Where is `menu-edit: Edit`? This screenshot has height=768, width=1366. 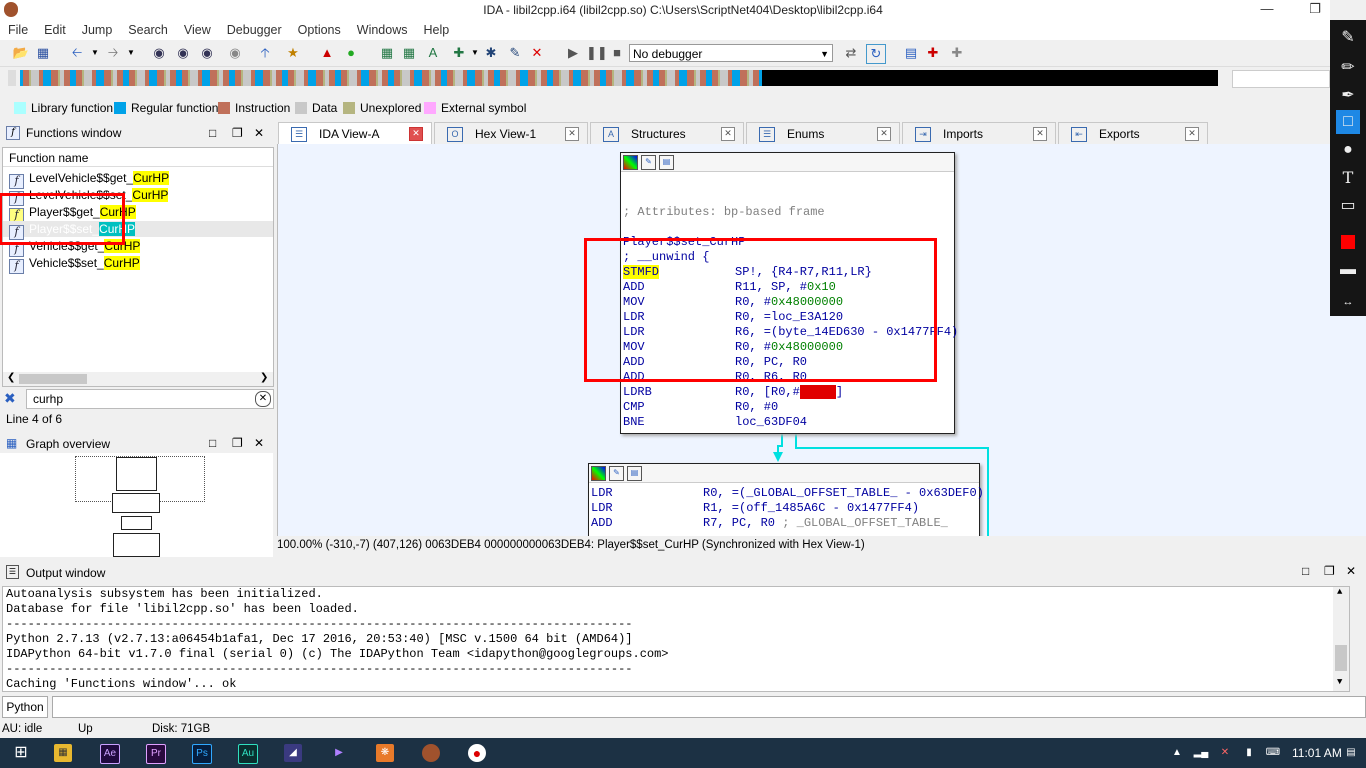 menu-edit: Edit is located at coordinates (55, 28).